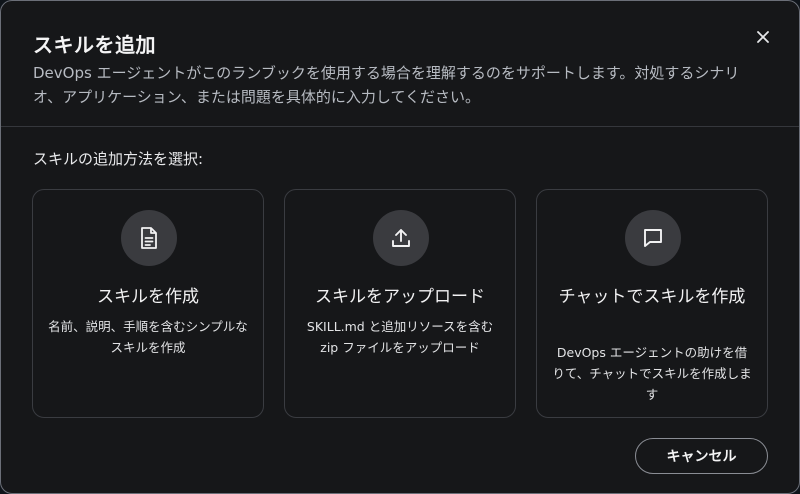 The image size is (800, 494). What do you see at coordinates (652, 373) in the screenshot?
I see `card-description: DevOps エージェントの助けを借りて、チャットでスキルを作成します` at bounding box center [652, 373].